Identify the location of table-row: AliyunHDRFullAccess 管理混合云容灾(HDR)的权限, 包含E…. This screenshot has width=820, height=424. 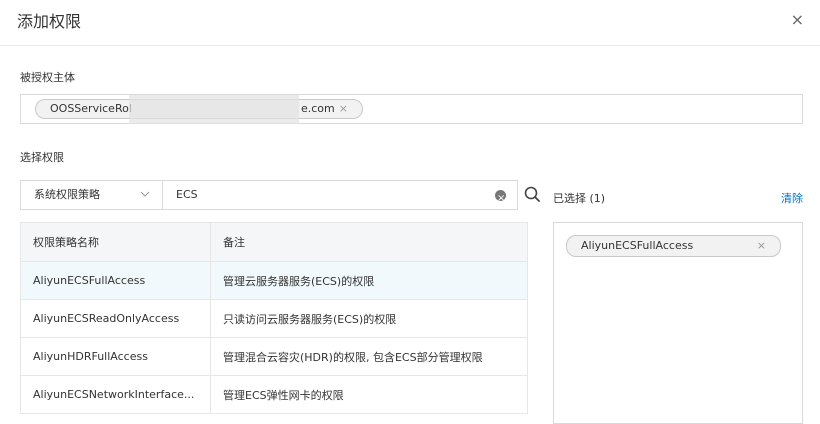
(274, 356).